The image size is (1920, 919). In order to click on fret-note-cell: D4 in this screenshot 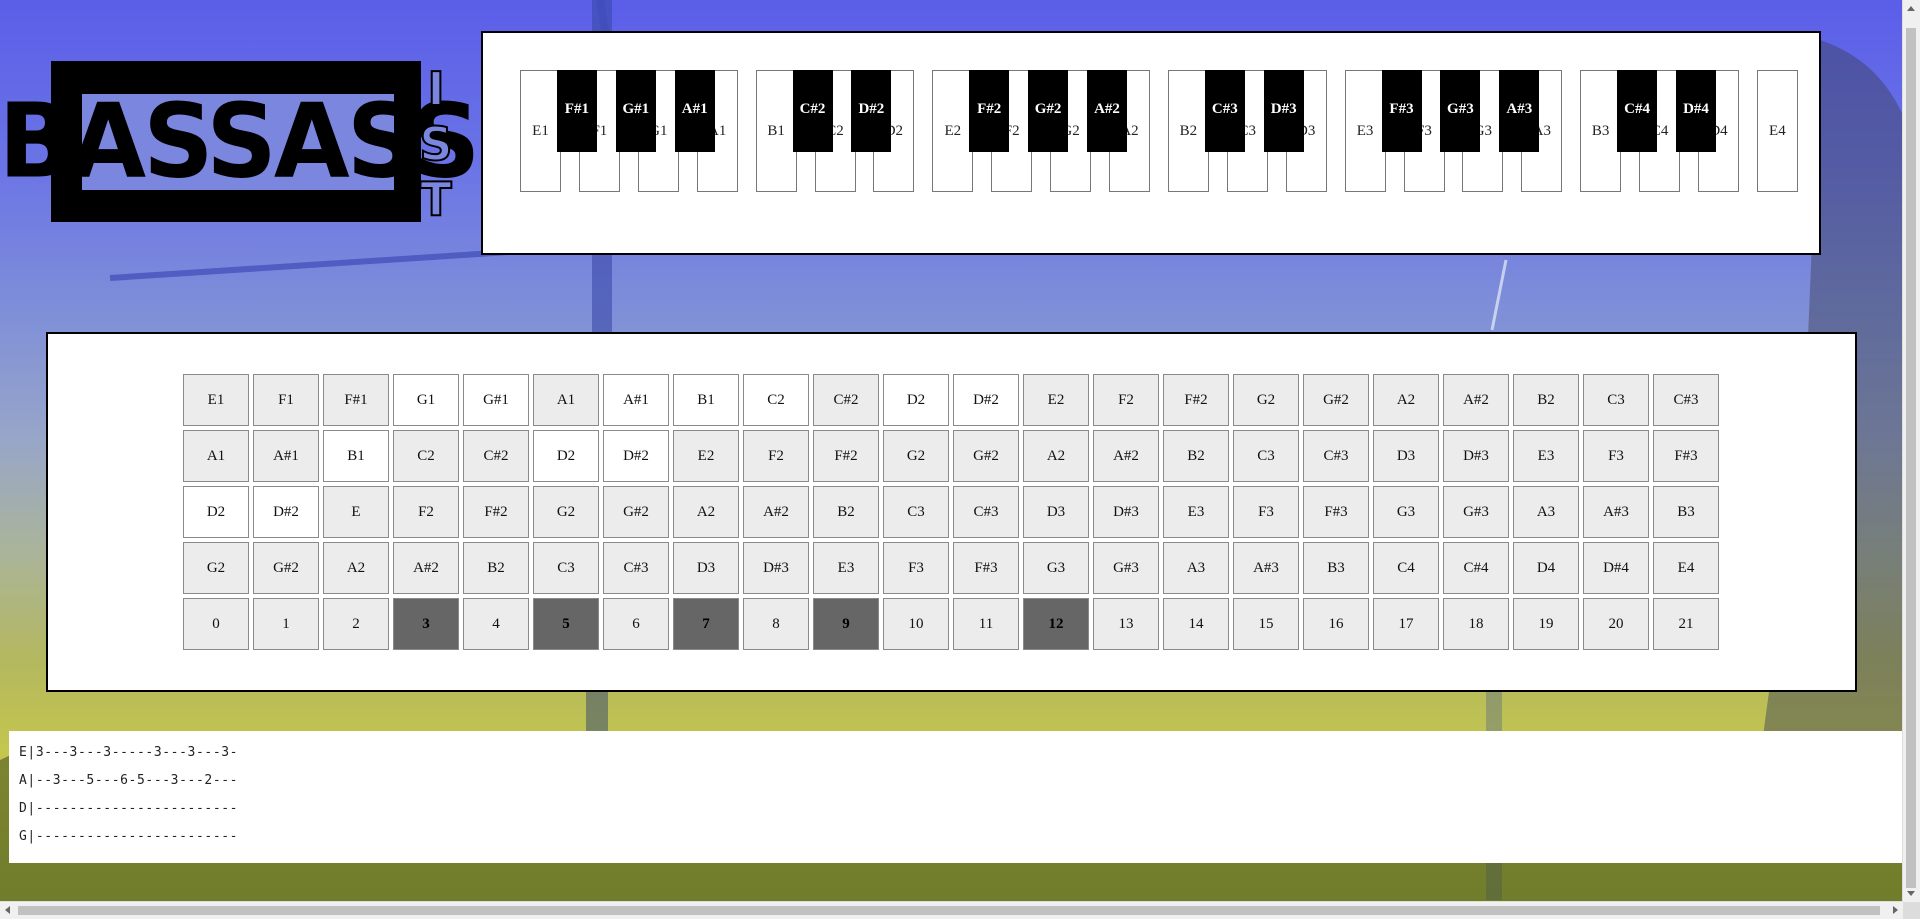, I will do `click(1546, 568)`.